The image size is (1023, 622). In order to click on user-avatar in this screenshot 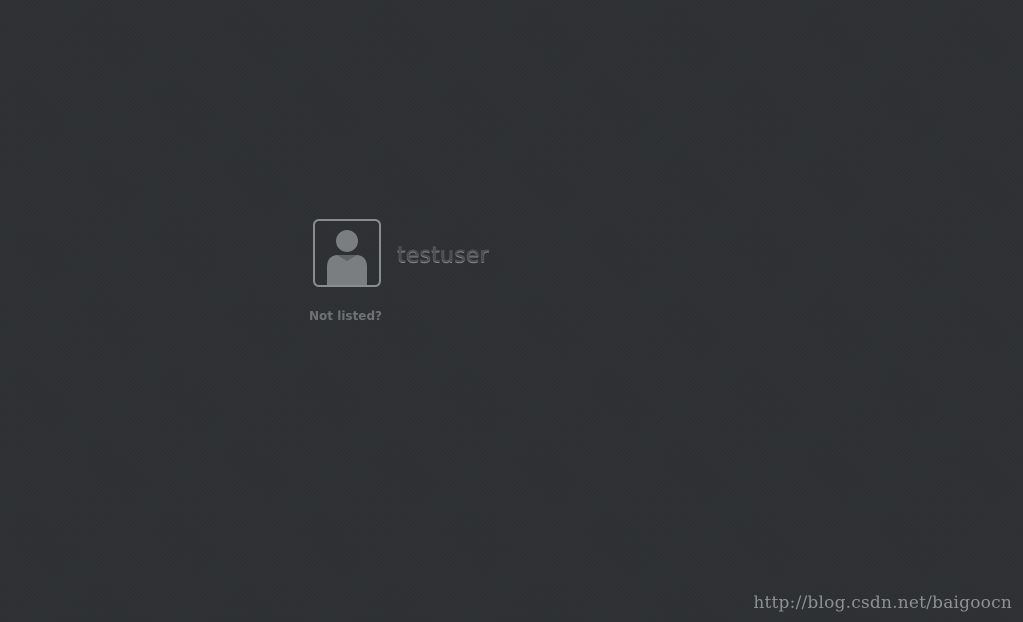, I will do `click(347, 253)`.